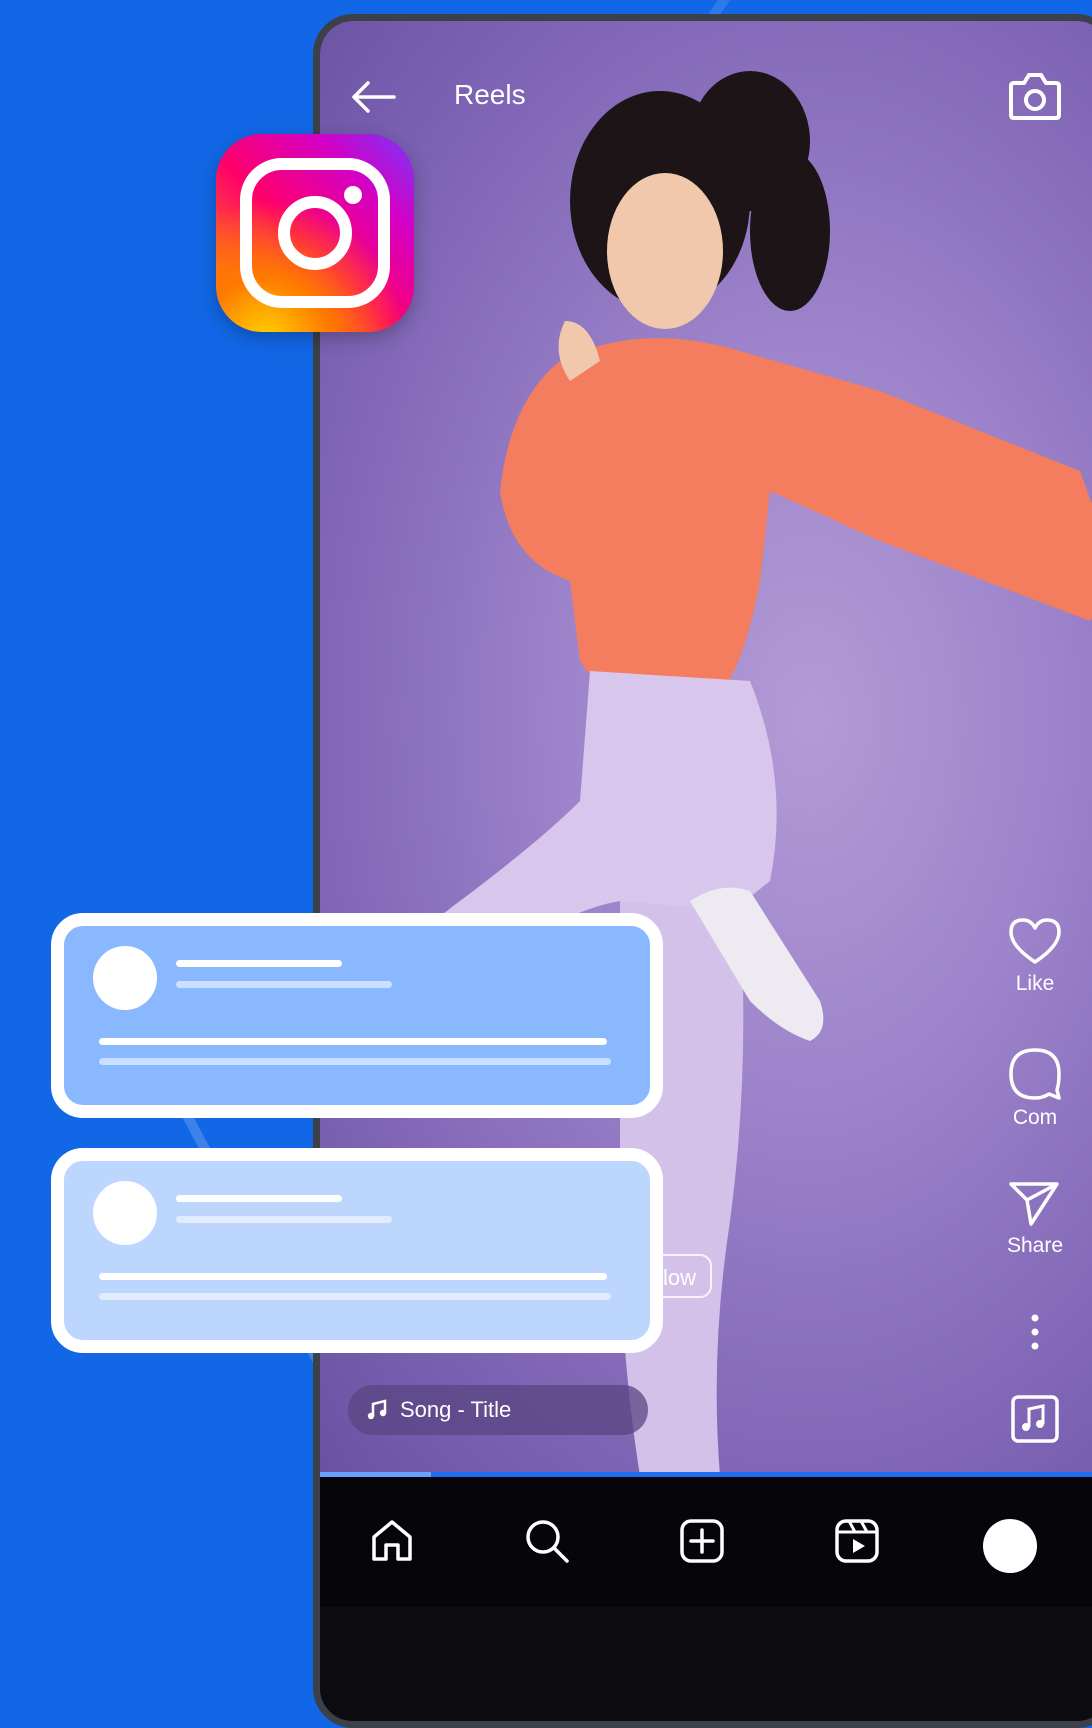 The image size is (1092, 1728). Describe the element at coordinates (547, 1541) in the screenshot. I see `search-icon` at that location.